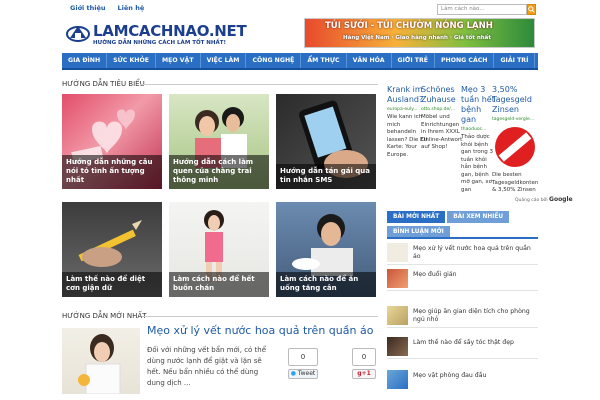 This screenshot has height=400, width=600. I want to click on tile-caption: Làm cách nào để ăn uống tăng cân, so click(326, 284).